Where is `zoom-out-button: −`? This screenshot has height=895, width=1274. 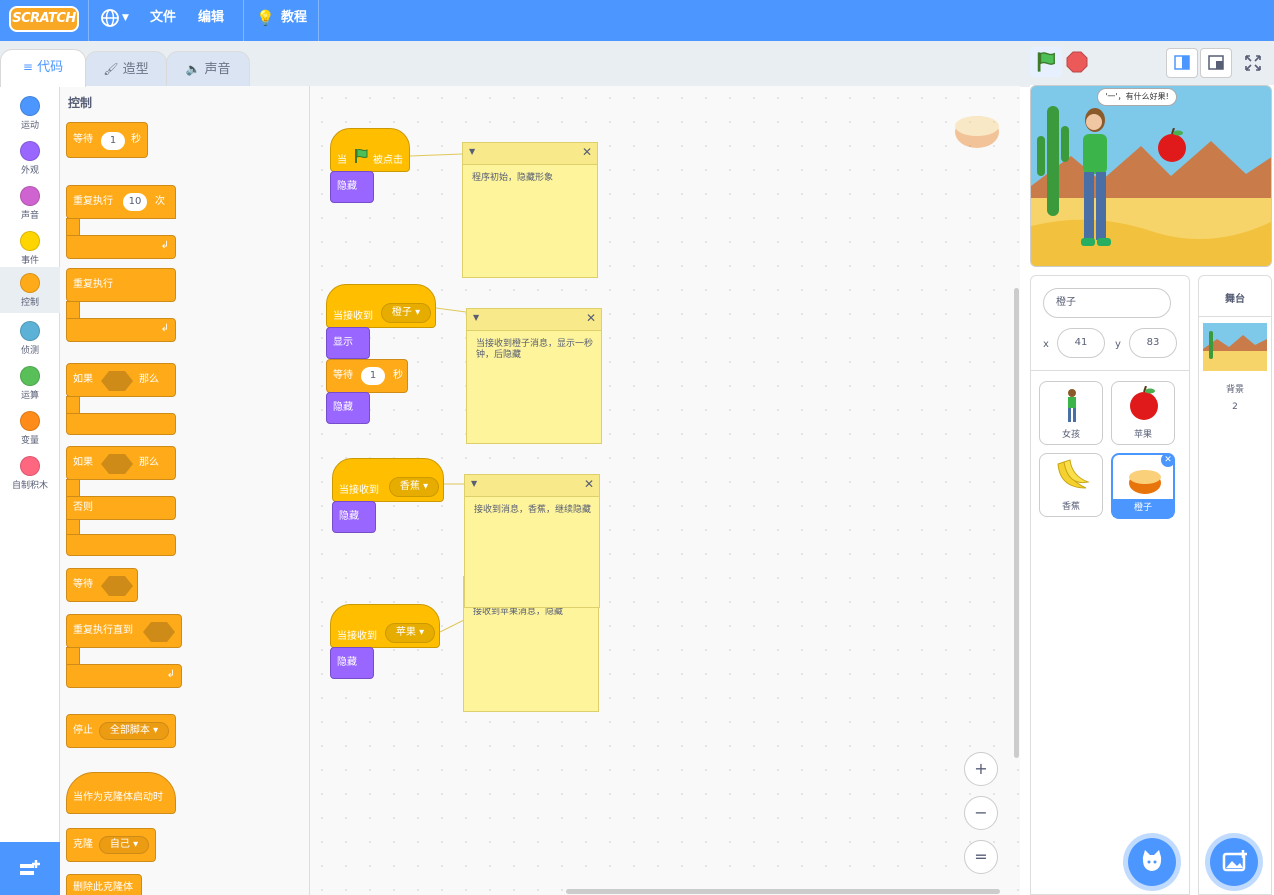
zoom-out-button: − is located at coordinates (981, 813).